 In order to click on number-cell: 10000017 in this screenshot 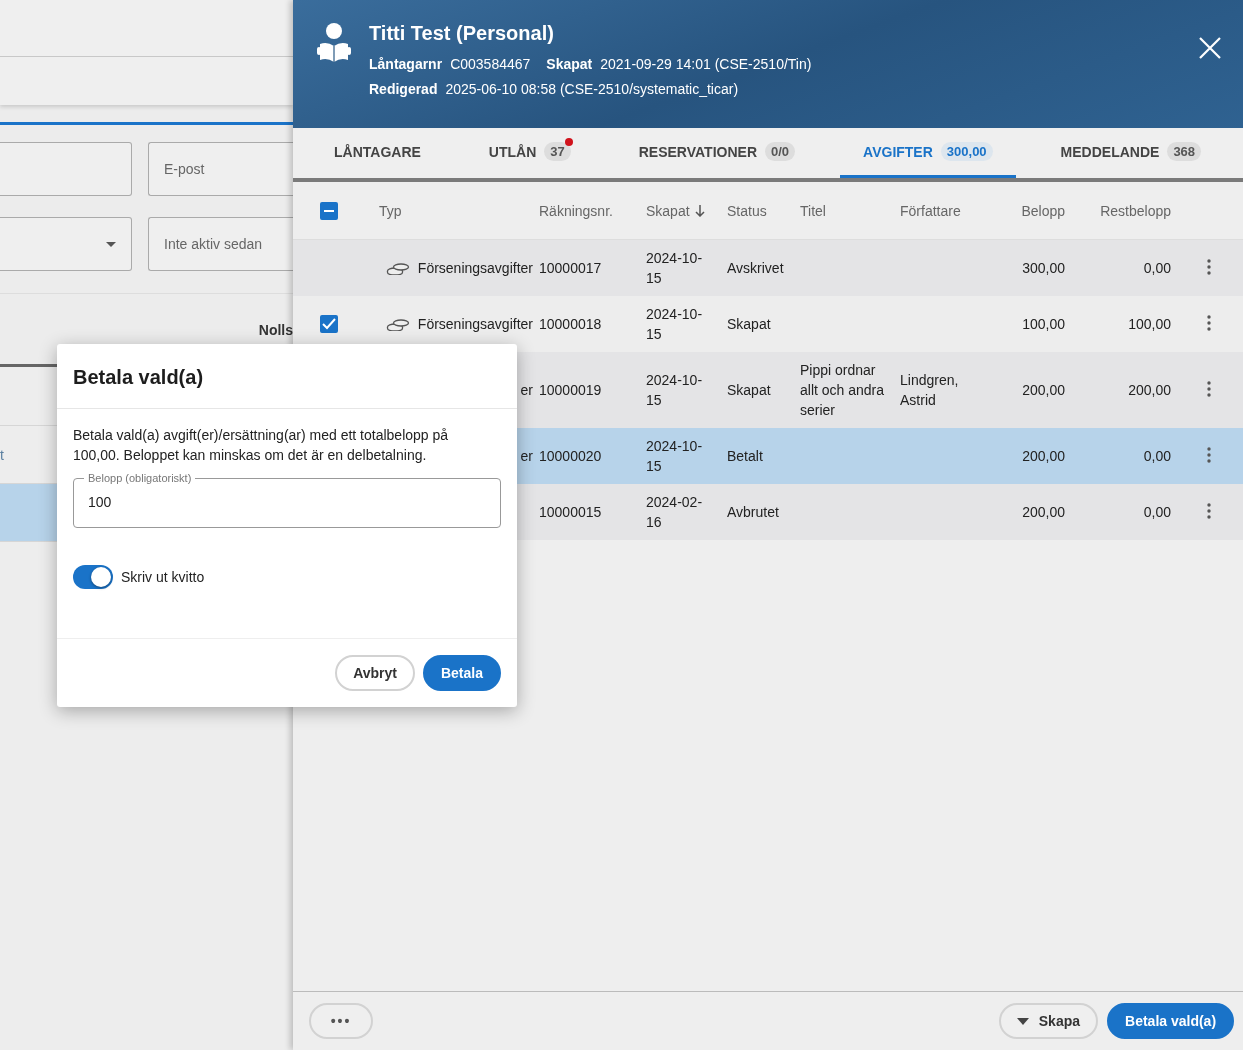, I will do `click(570, 268)`.